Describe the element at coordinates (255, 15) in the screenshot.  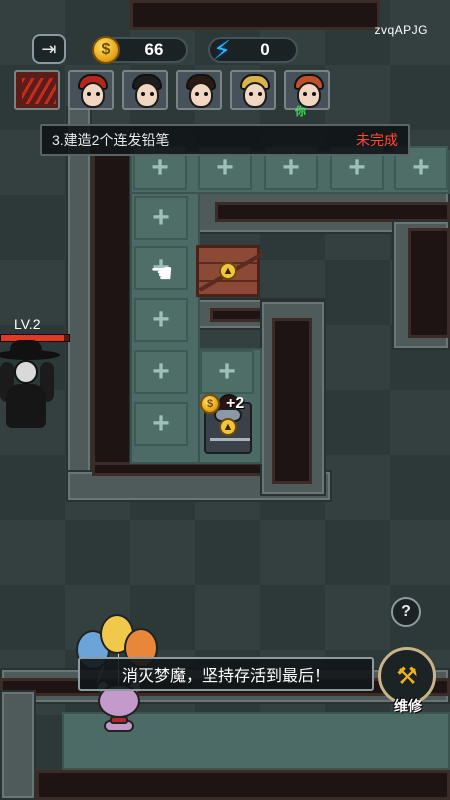
I see `wall-top` at that location.